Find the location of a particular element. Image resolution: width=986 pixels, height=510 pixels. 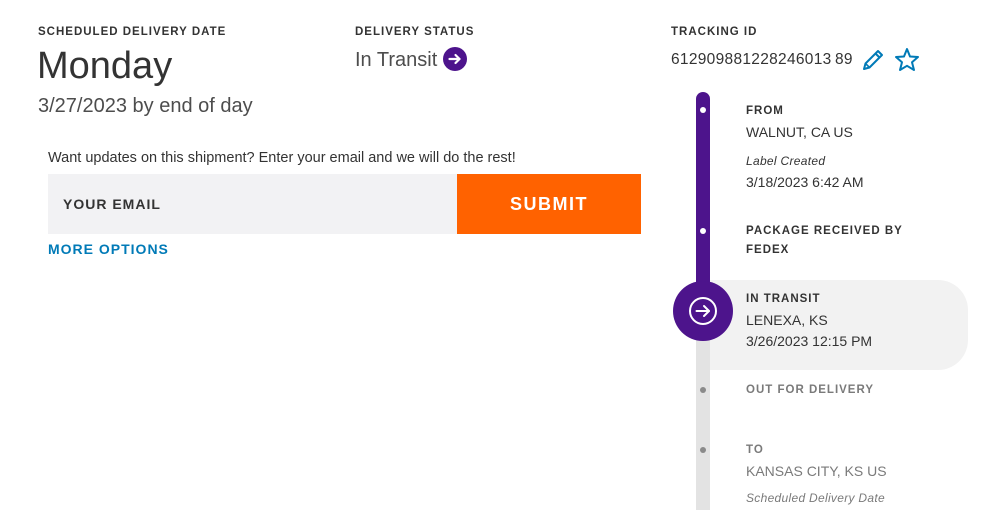

timeline-progress-bar is located at coordinates (703, 200).